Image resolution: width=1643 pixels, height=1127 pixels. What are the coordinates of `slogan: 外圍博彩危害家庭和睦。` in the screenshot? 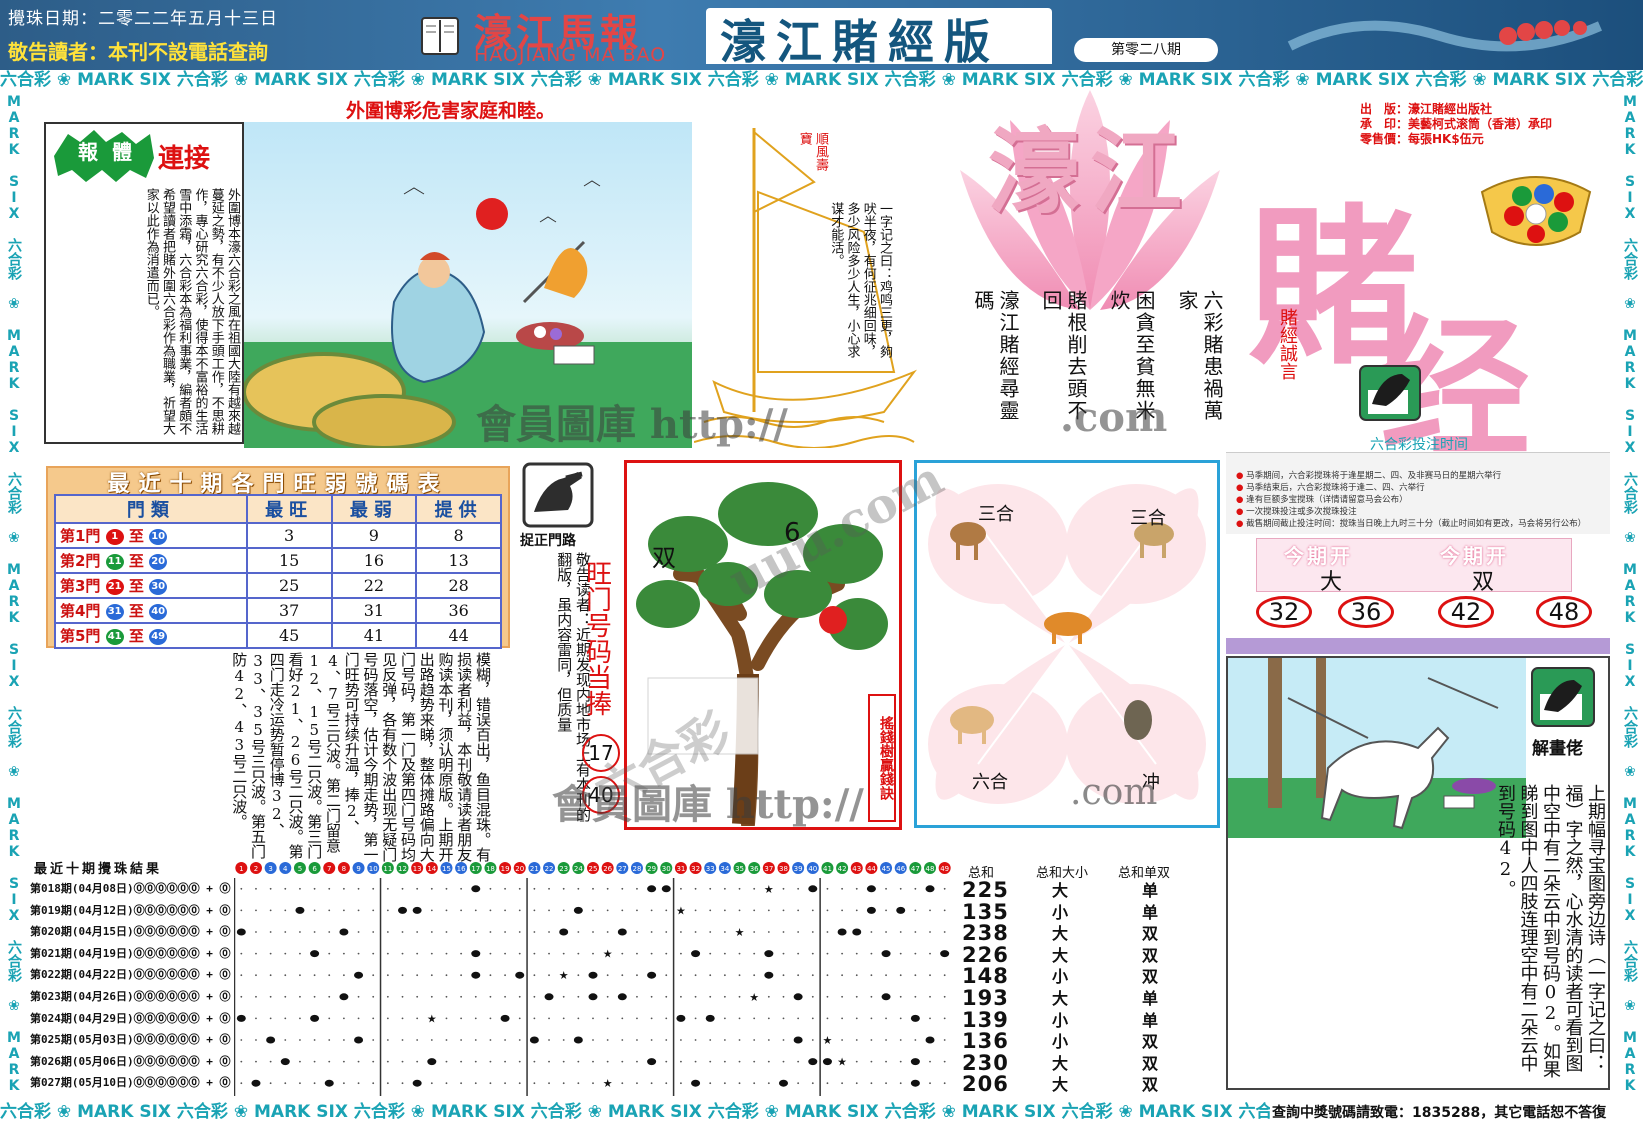 It's located at (451, 111).